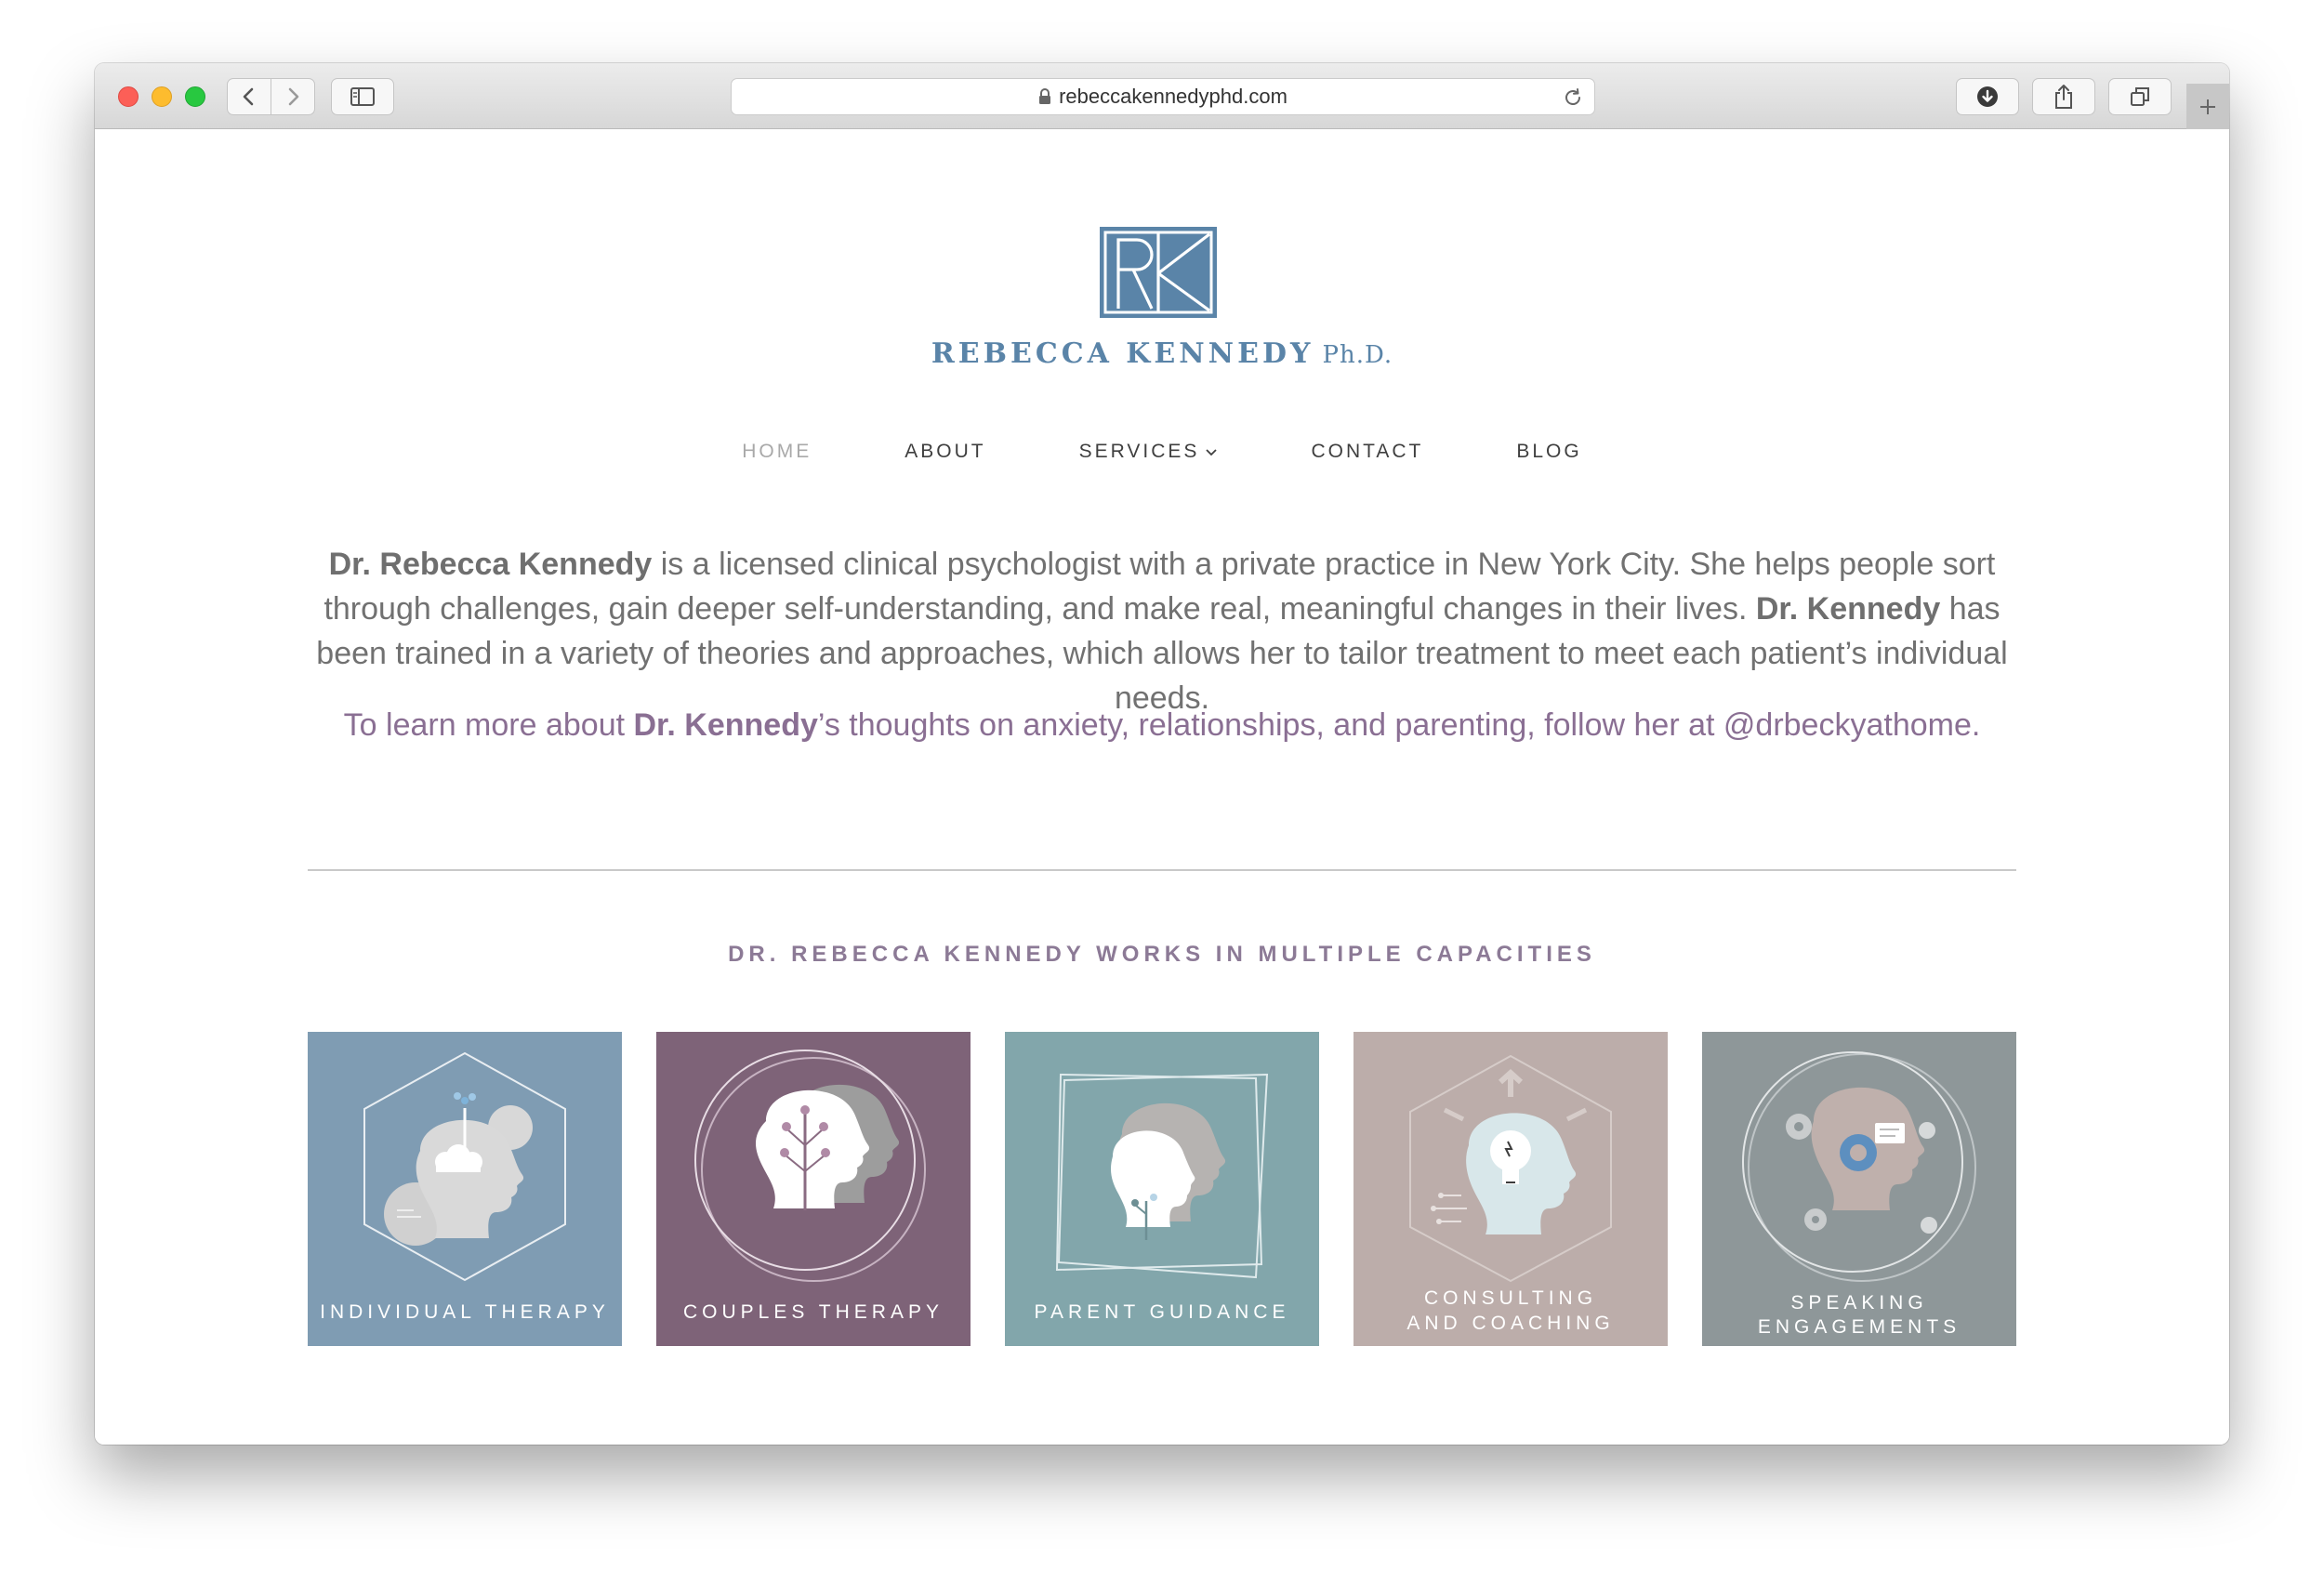 The height and width of the screenshot is (1571, 2324). I want to click on tile-label: CONSULTING, so click(1510, 1298).